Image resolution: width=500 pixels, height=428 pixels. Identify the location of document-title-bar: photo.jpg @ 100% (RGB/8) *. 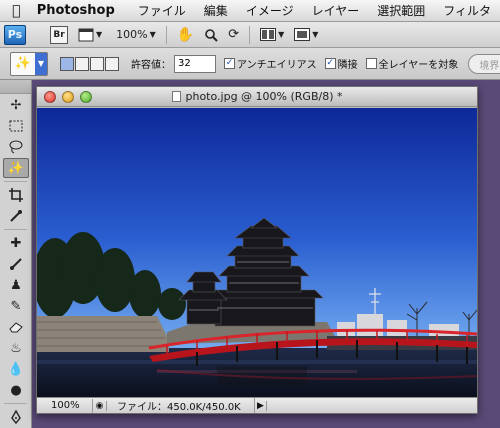
(257, 97).